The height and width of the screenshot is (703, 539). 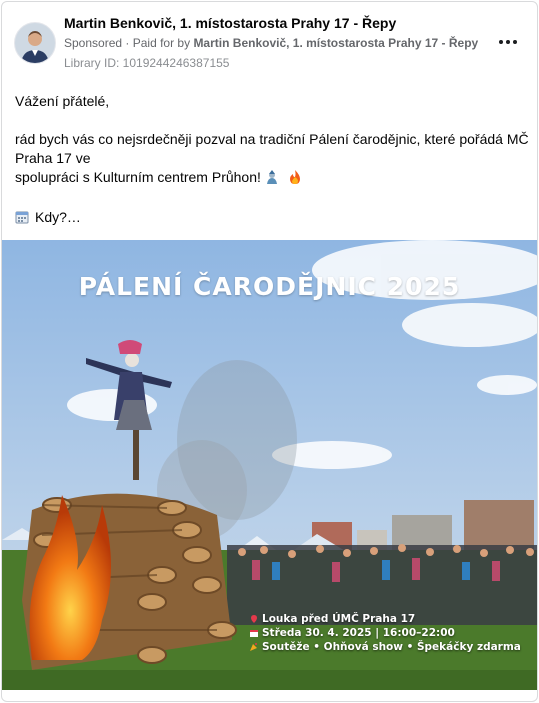 What do you see at coordinates (254, 619) in the screenshot?
I see `location-pin-icon` at bounding box center [254, 619].